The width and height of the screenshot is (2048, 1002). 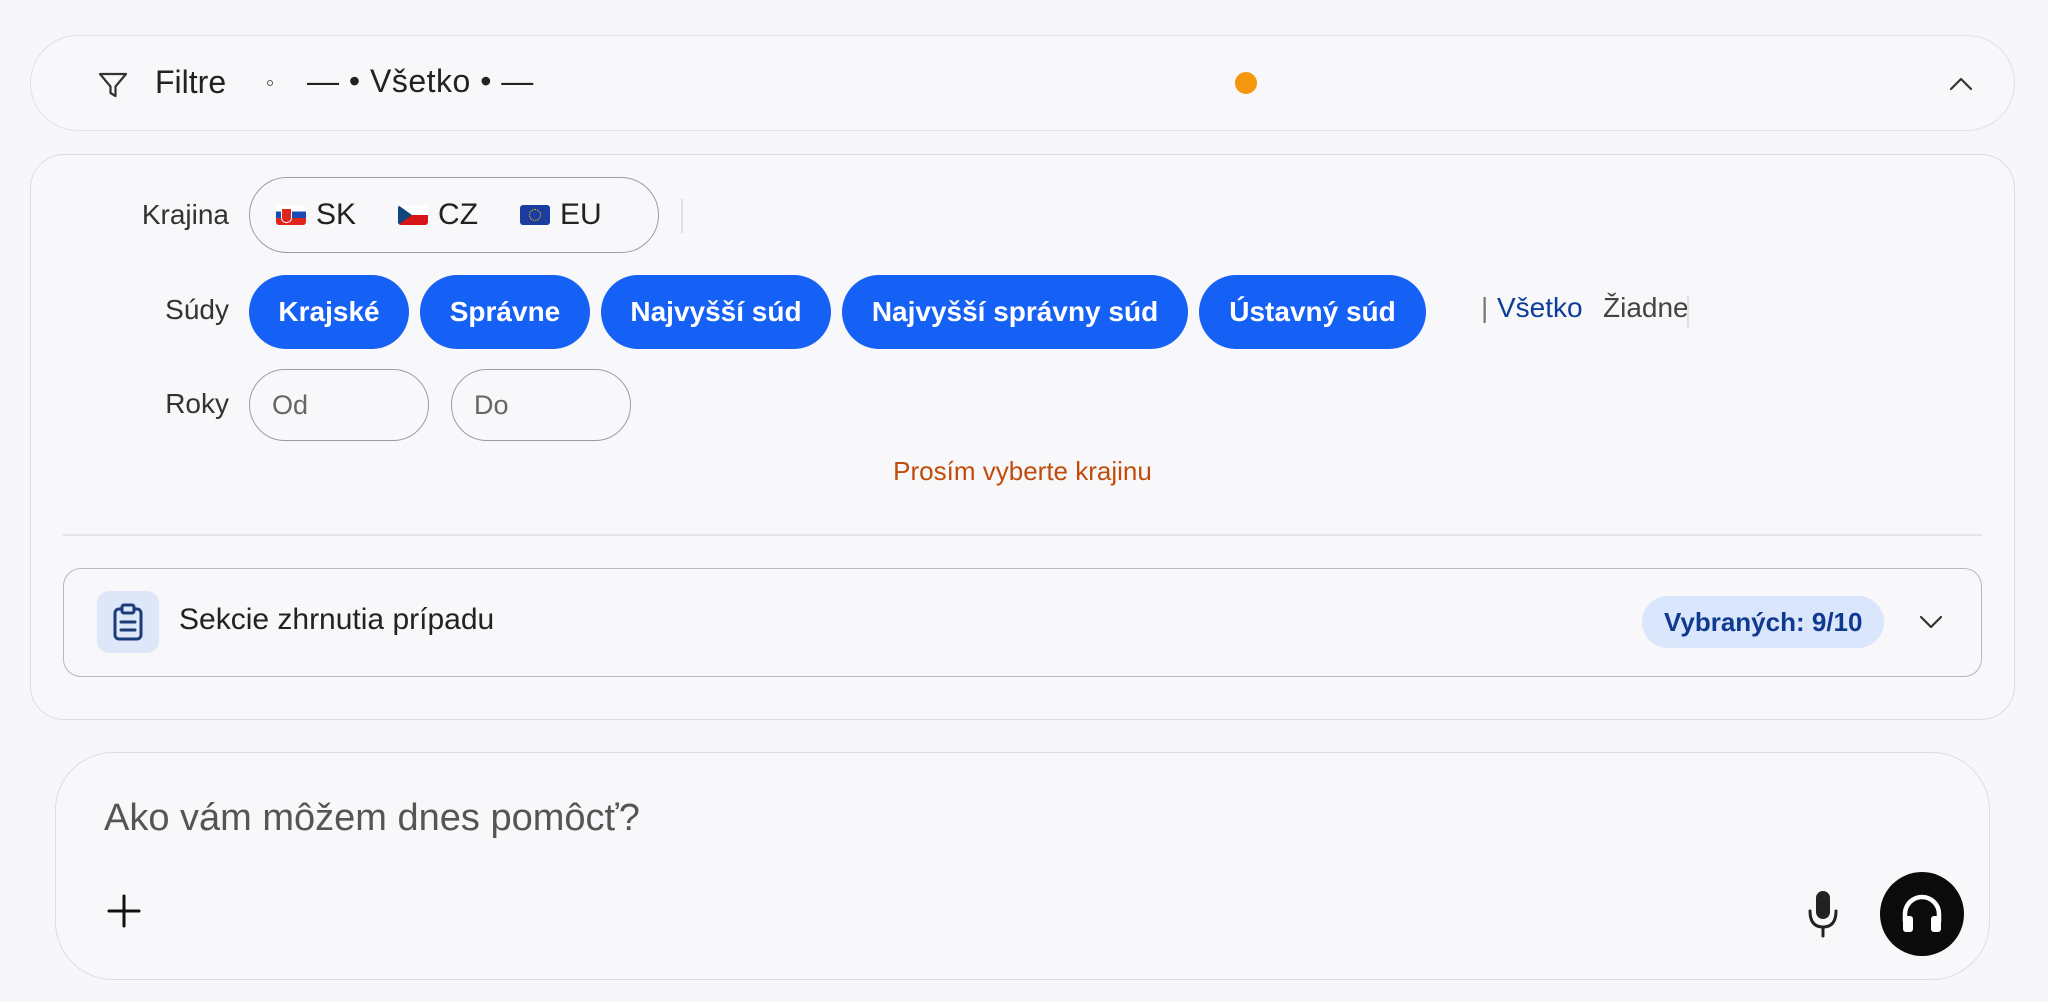 What do you see at coordinates (1961, 84) in the screenshot?
I see `chevron-up-icon` at bounding box center [1961, 84].